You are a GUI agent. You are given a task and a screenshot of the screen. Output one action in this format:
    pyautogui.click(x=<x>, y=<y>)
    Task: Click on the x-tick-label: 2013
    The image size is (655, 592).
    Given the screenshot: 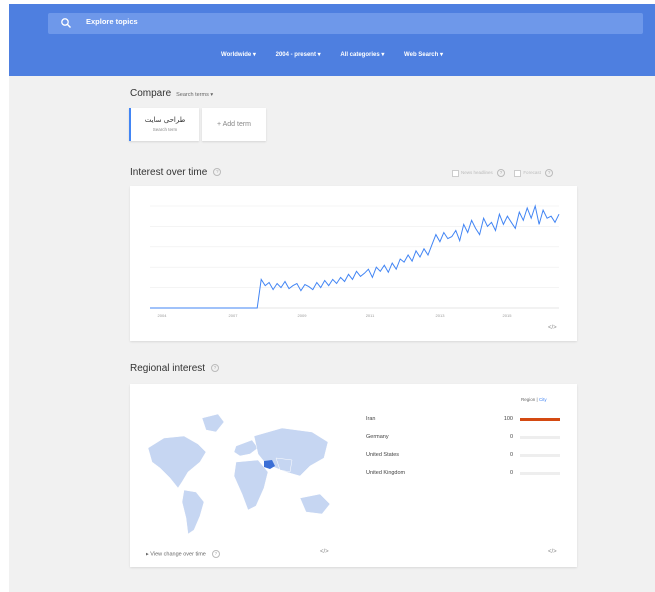 What is the action you would take?
    pyautogui.click(x=441, y=315)
    